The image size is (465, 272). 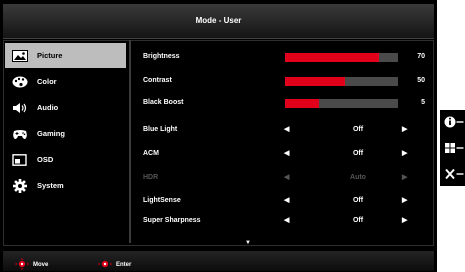 What do you see at coordinates (151, 153) in the screenshot?
I see `setting-label: ACM` at bounding box center [151, 153].